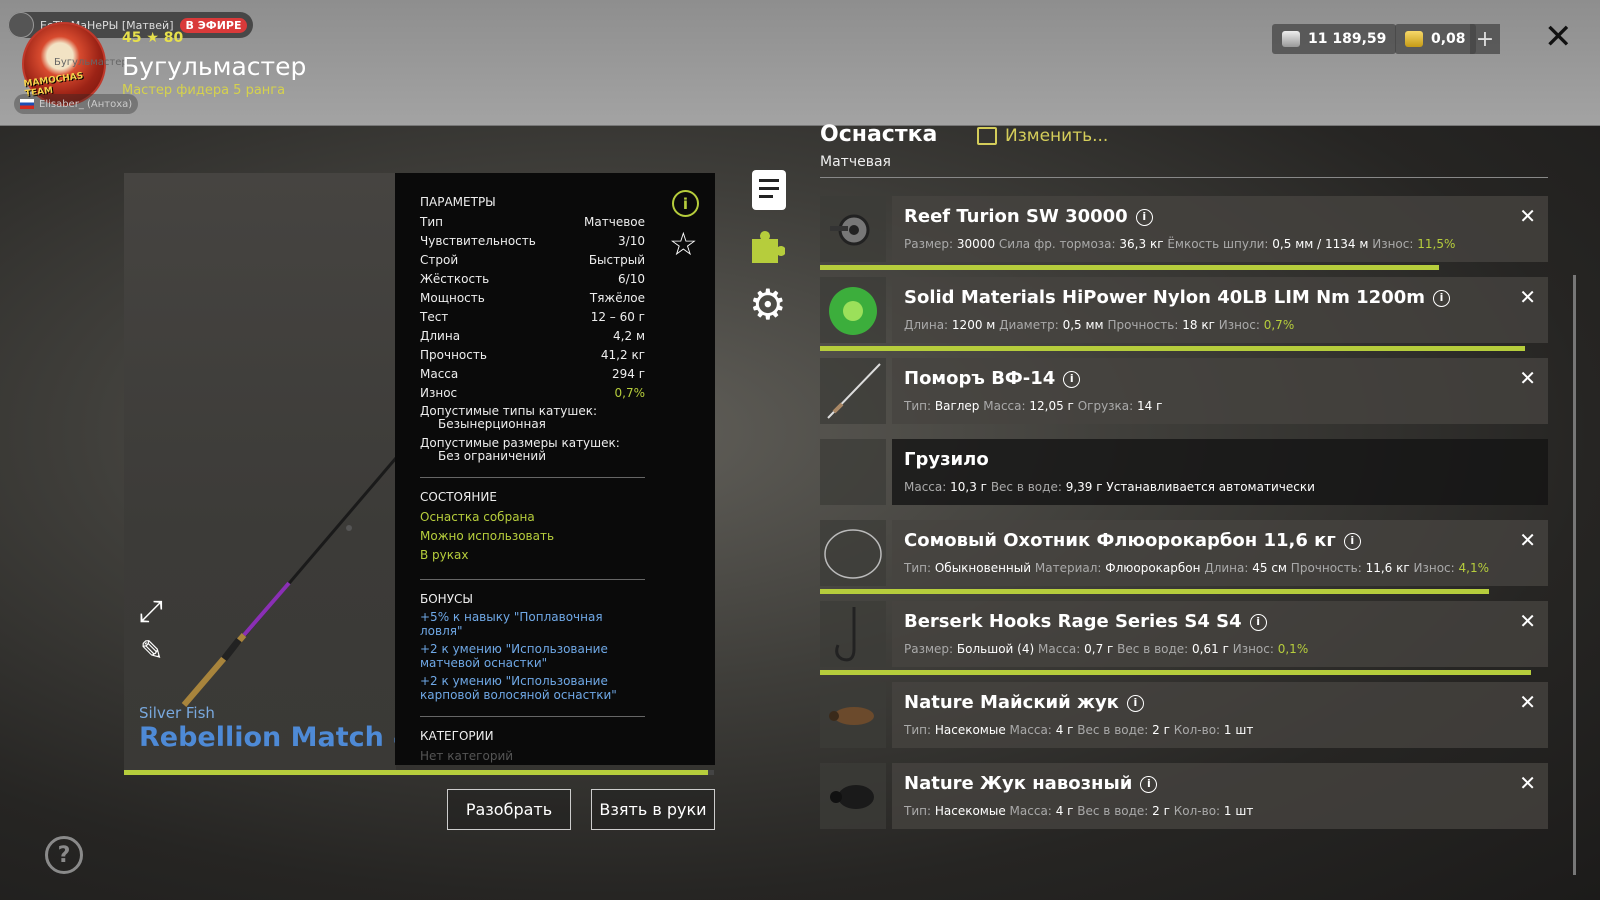 The width and height of the screenshot is (1600, 900). What do you see at coordinates (1485, 39) in the screenshot?
I see `add-currency-button: +` at bounding box center [1485, 39].